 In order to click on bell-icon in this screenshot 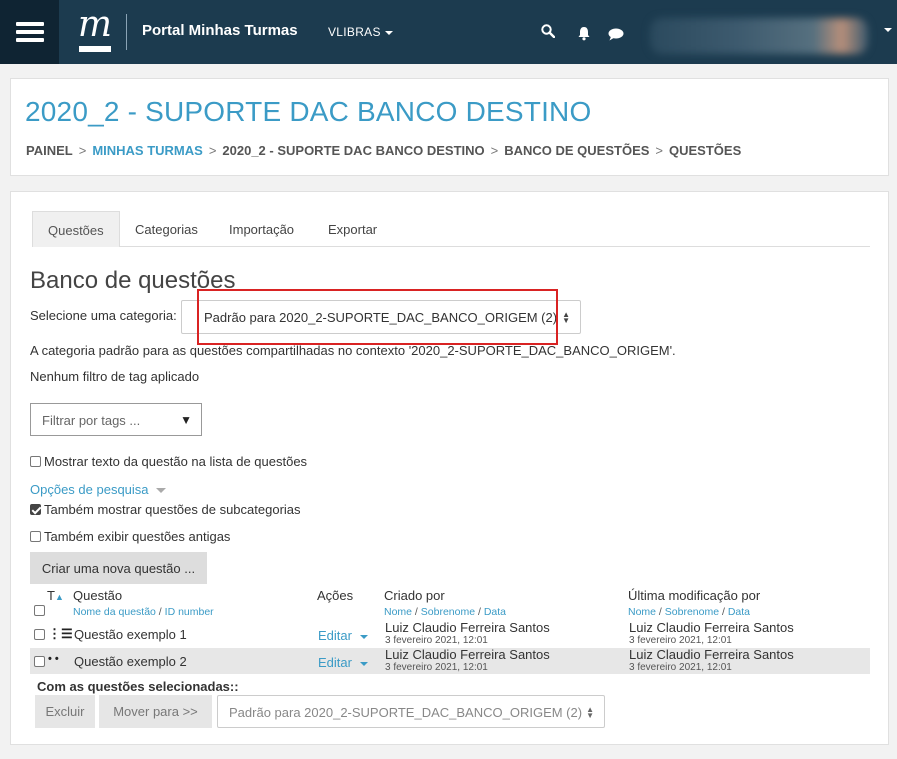, I will do `click(584, 33)`.